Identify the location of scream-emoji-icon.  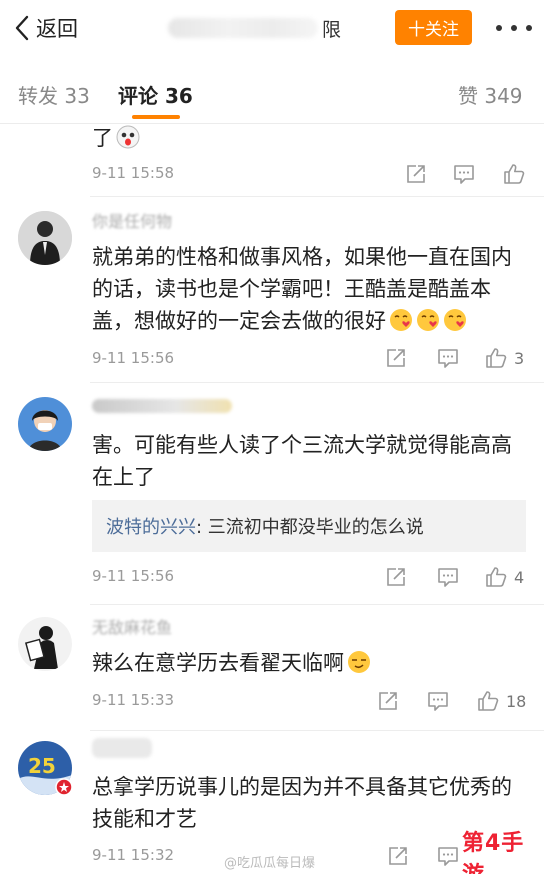
(128, 137).